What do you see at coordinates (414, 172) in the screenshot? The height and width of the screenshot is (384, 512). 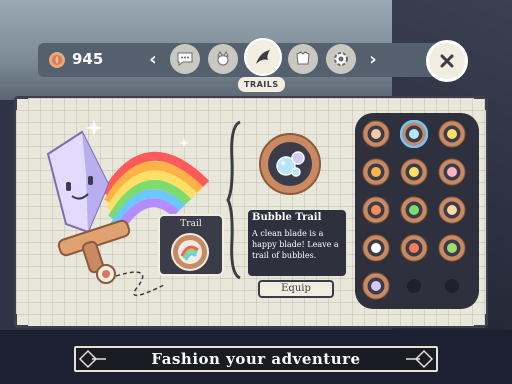 I see `sun-trail-icon` at bounding box center [414, 172].